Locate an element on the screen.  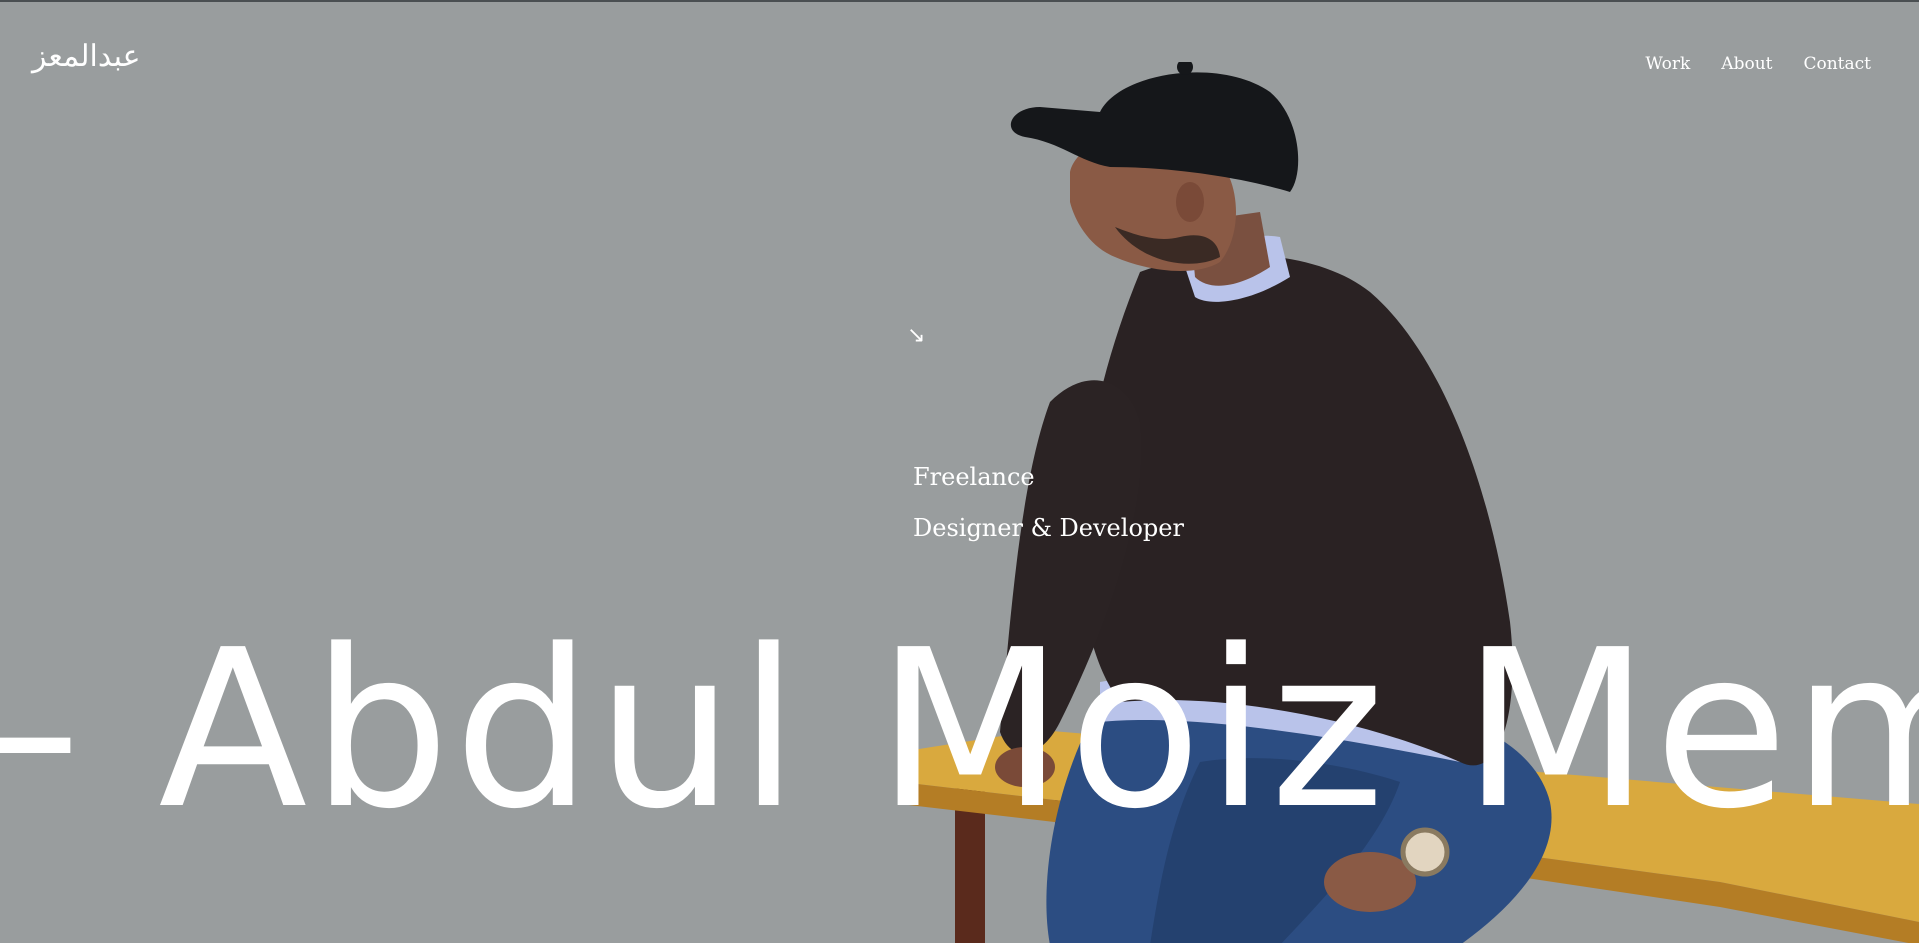
nav-link-about: About is located at coordinates (1746, 64).